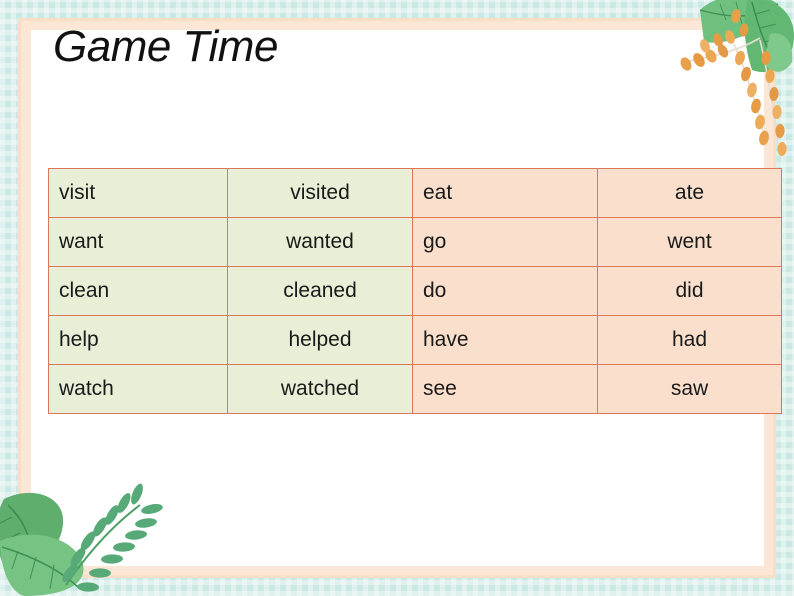  I want to click on cell-regular-base: visit, so click(138, 193).